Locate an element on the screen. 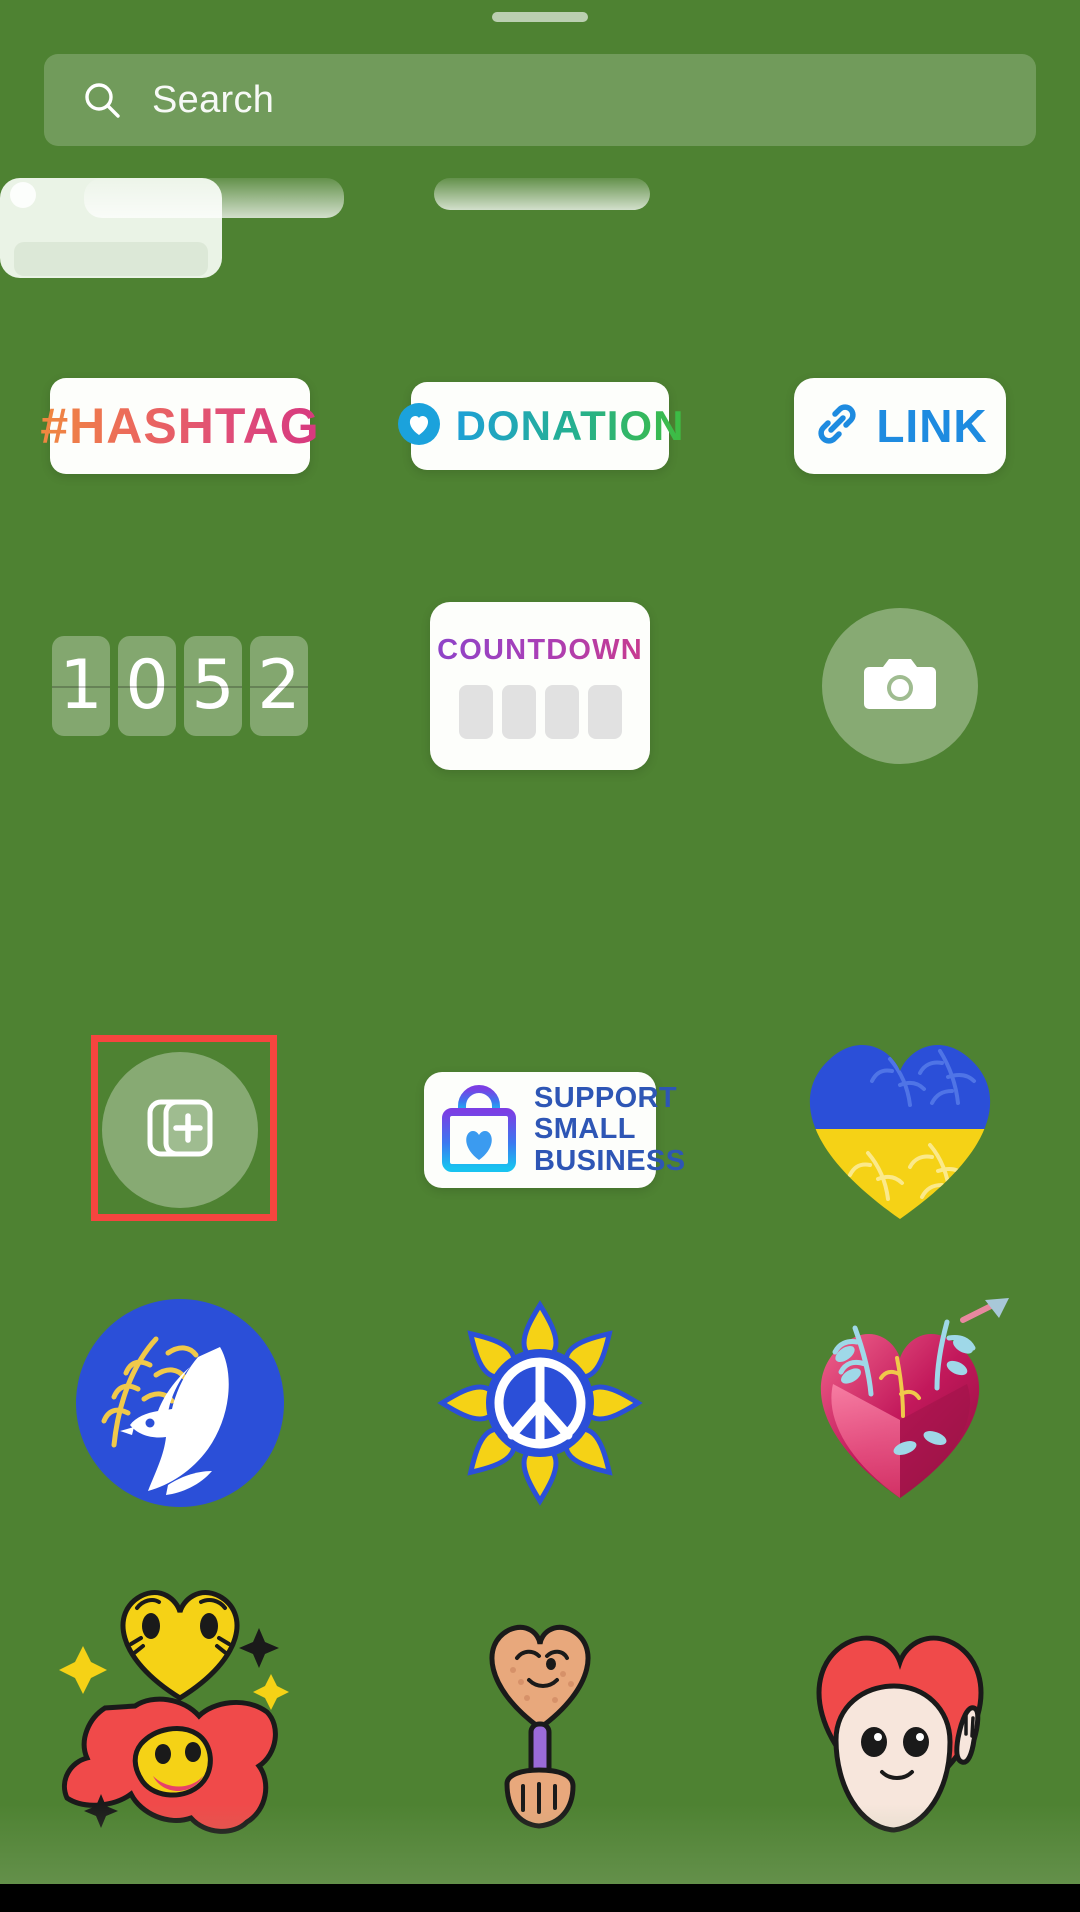 This screenshot has width=1080, height=1912. shopping-bag-heart-icon is located at coordinates (479, 1130).